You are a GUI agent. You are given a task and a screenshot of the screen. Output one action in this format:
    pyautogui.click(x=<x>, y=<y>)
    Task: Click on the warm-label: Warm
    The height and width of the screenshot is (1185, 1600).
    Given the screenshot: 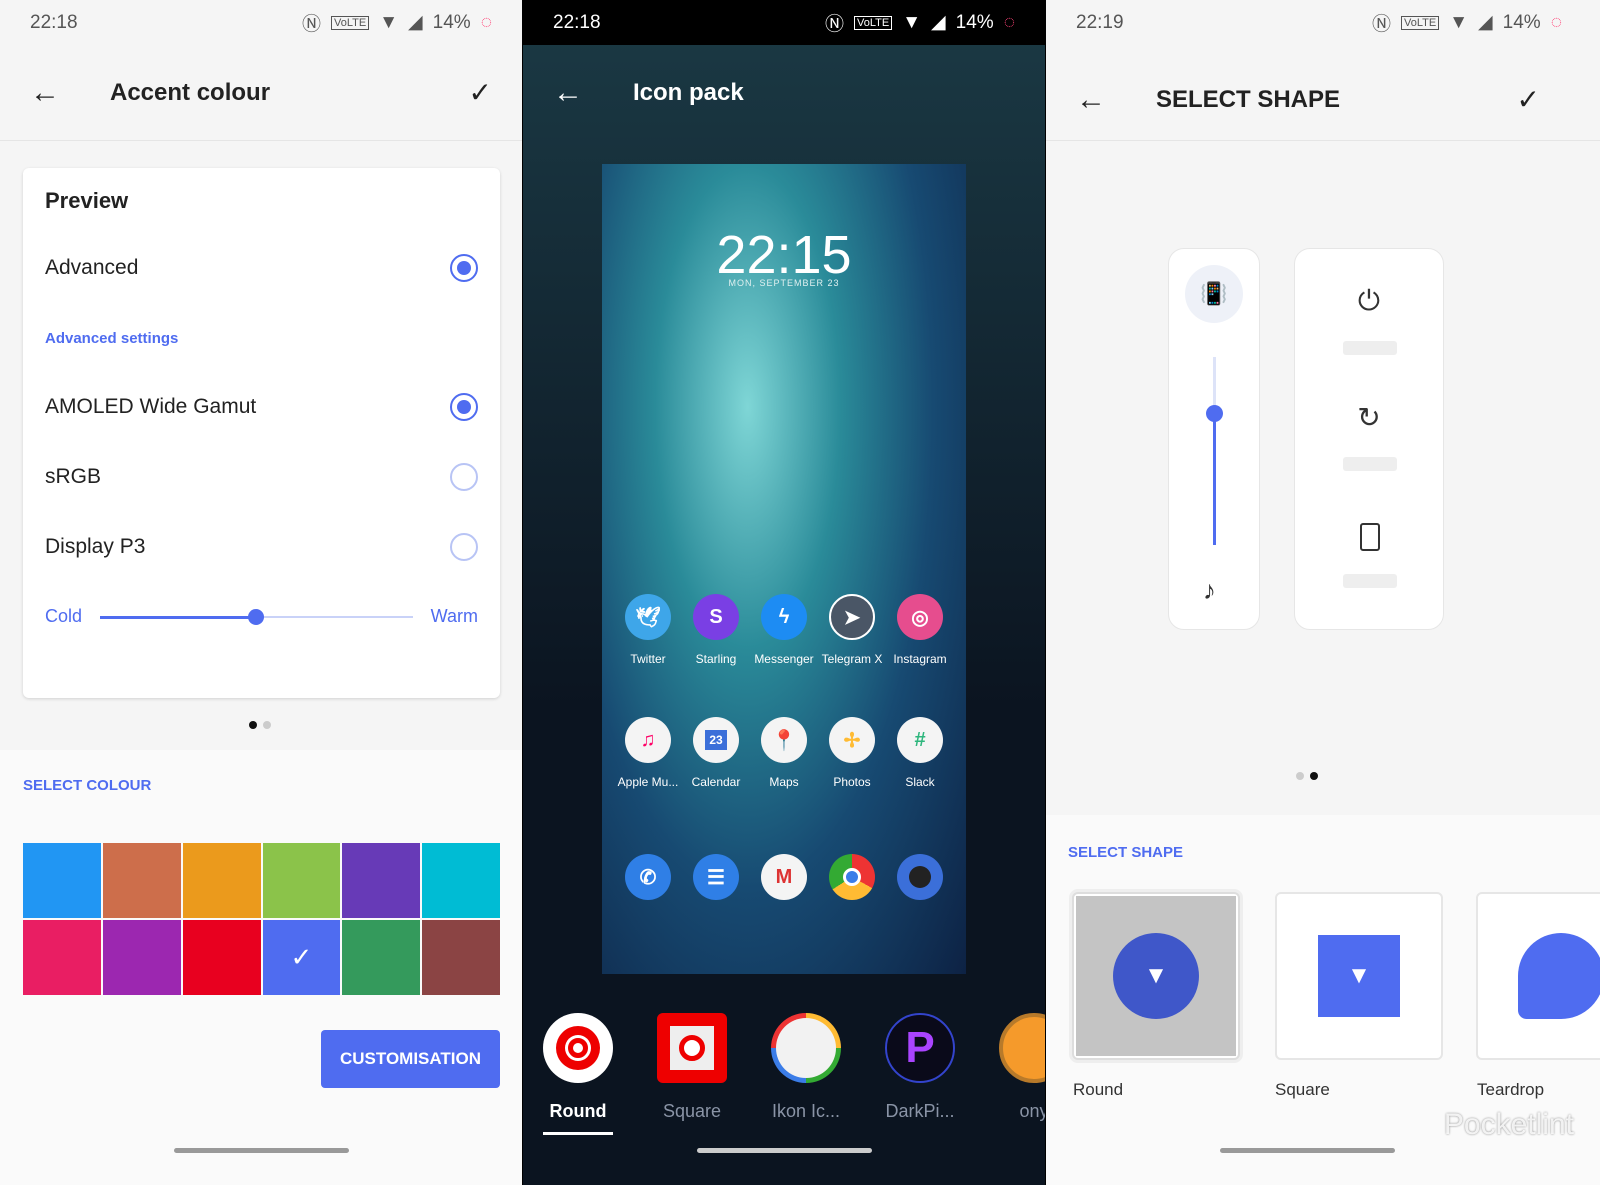 What is the action you would take?
    pyautogui.click(x=454, y=616)
    